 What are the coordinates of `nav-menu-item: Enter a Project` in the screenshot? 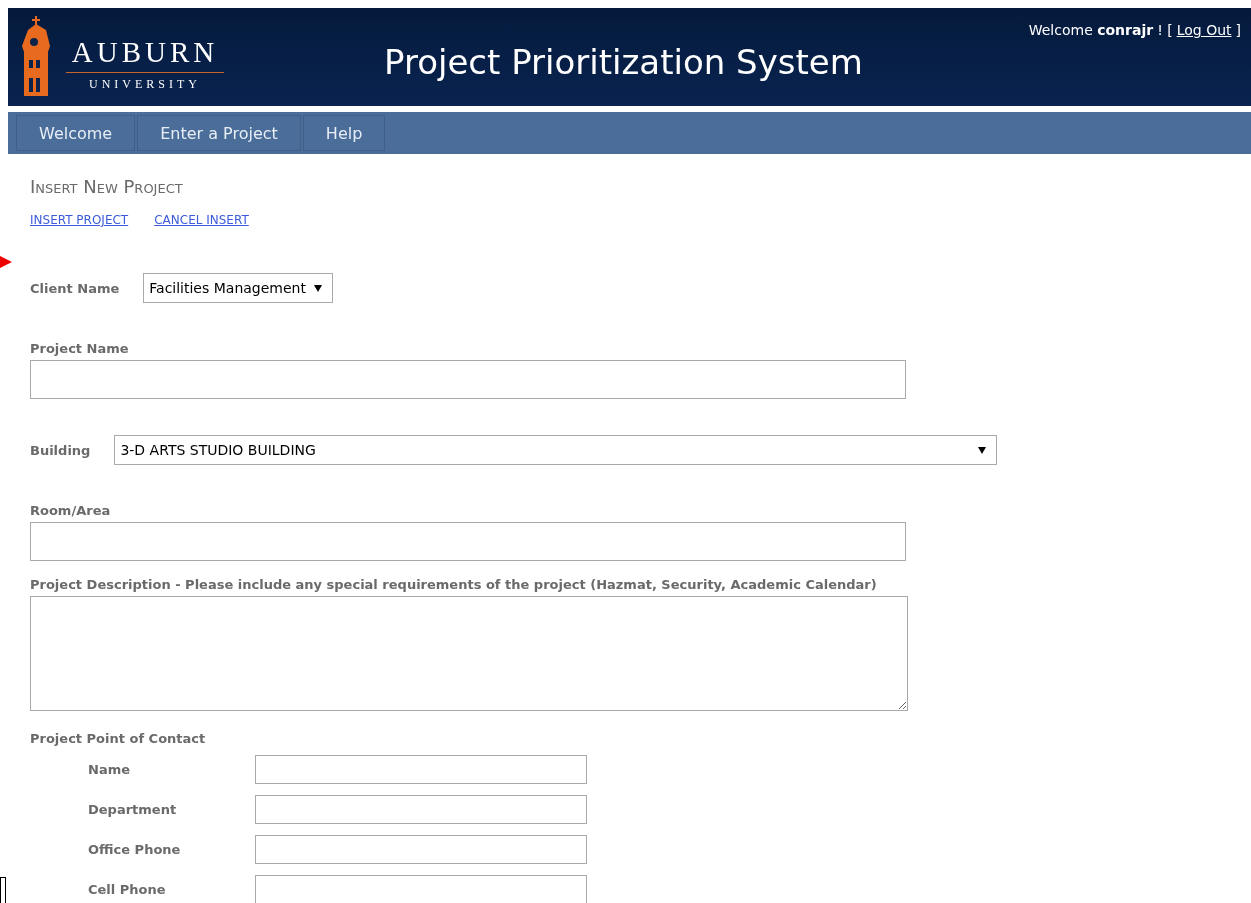 It's located at (219, 133).